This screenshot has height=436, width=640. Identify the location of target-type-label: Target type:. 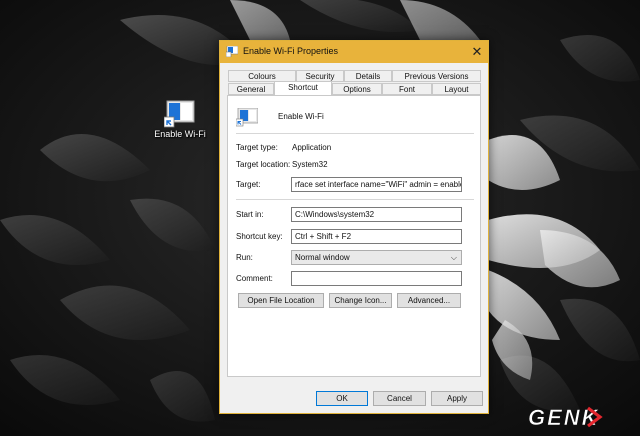
(257, 147).